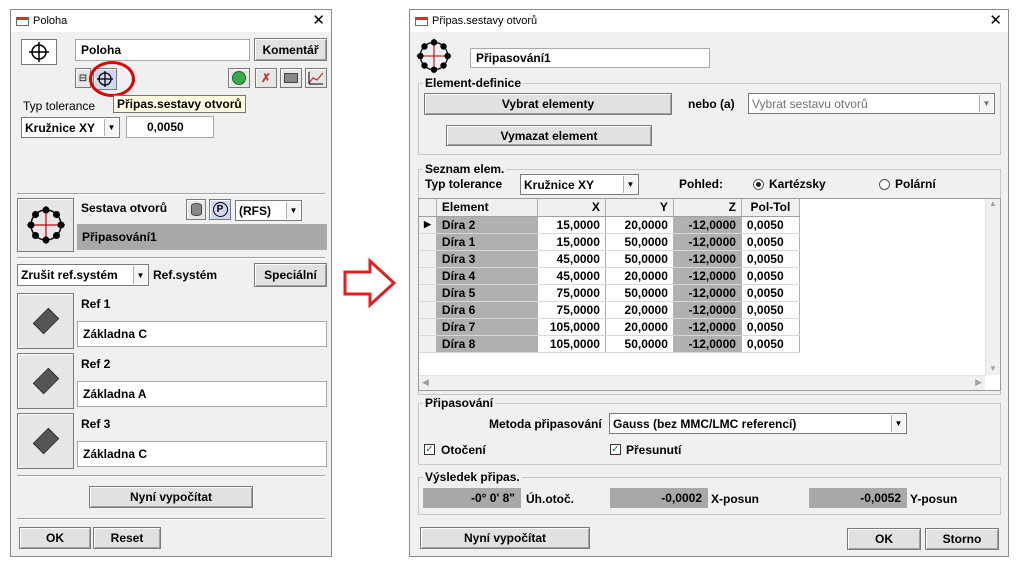 The image size is (1023, 574). I want to click on translation-checkbox: ✓, so click(615, 449).